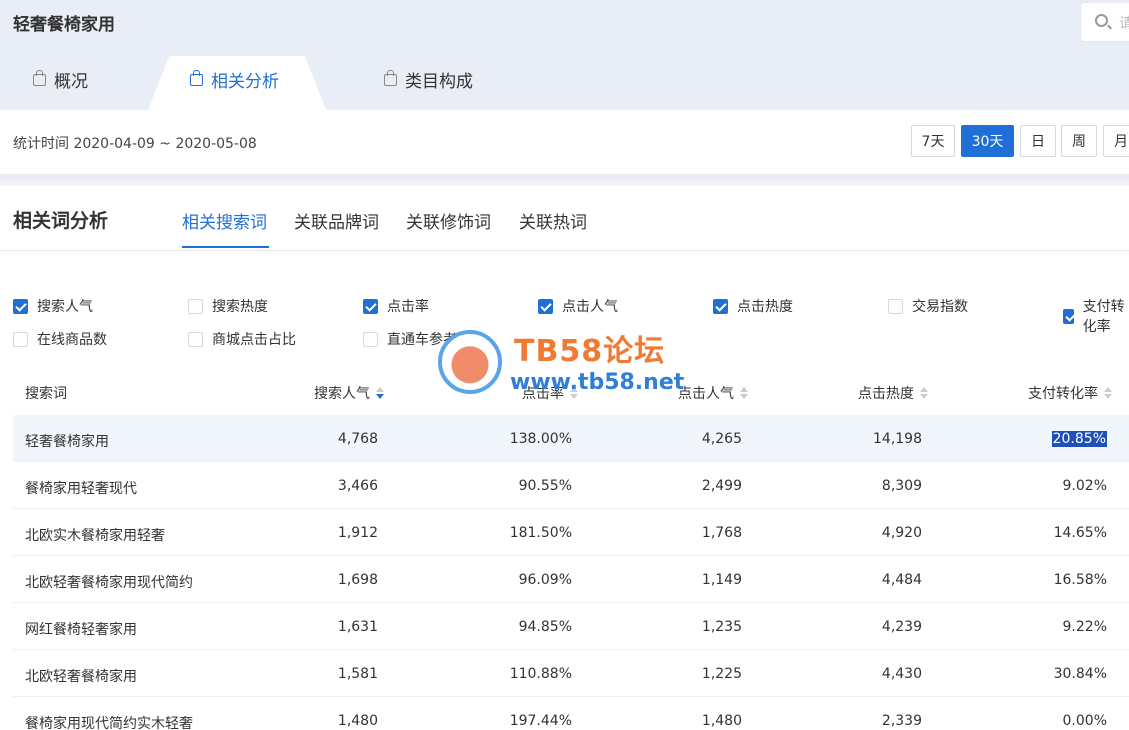 This screenshot has height=730, width=1129. I want to click on cell-click-pop: 1,235, so click(721, 627).